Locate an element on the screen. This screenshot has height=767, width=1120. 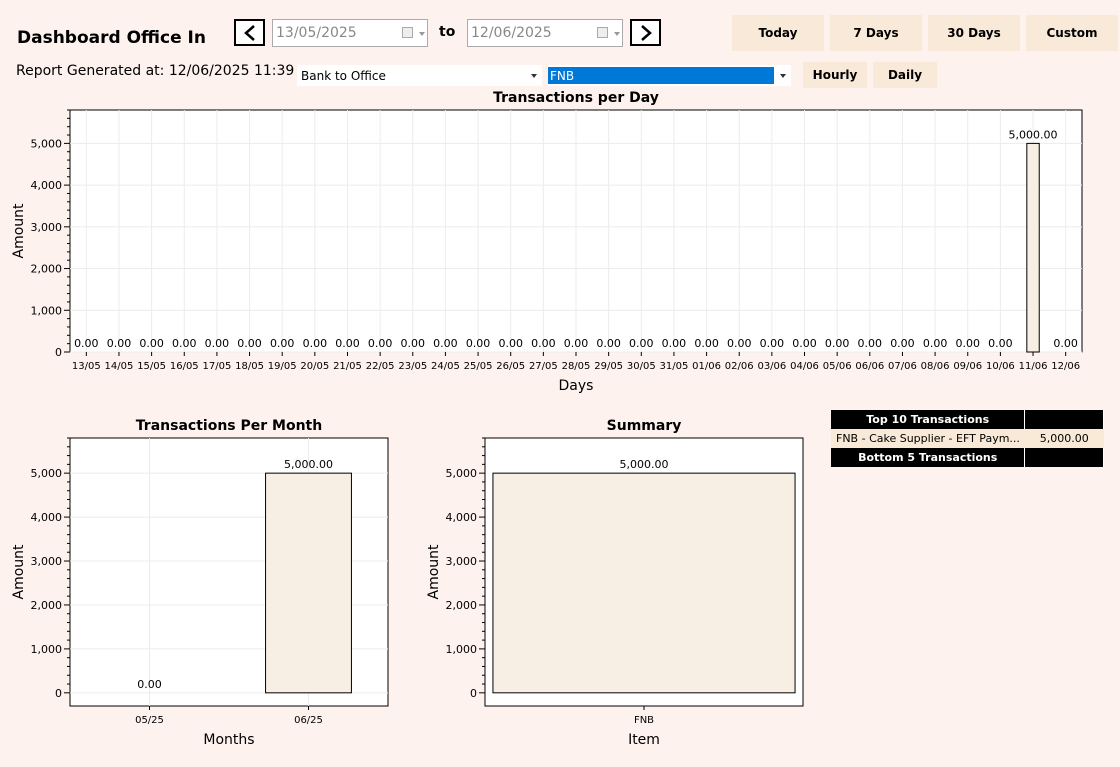
daily-chart-x-tick-label: 27/05 is located at coordinates (543, 366).